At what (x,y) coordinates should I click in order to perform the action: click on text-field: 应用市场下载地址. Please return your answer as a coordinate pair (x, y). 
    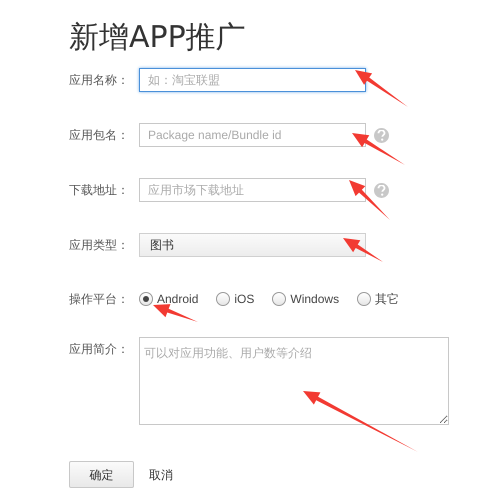
    Looking at the image, I should click on (252, 190).